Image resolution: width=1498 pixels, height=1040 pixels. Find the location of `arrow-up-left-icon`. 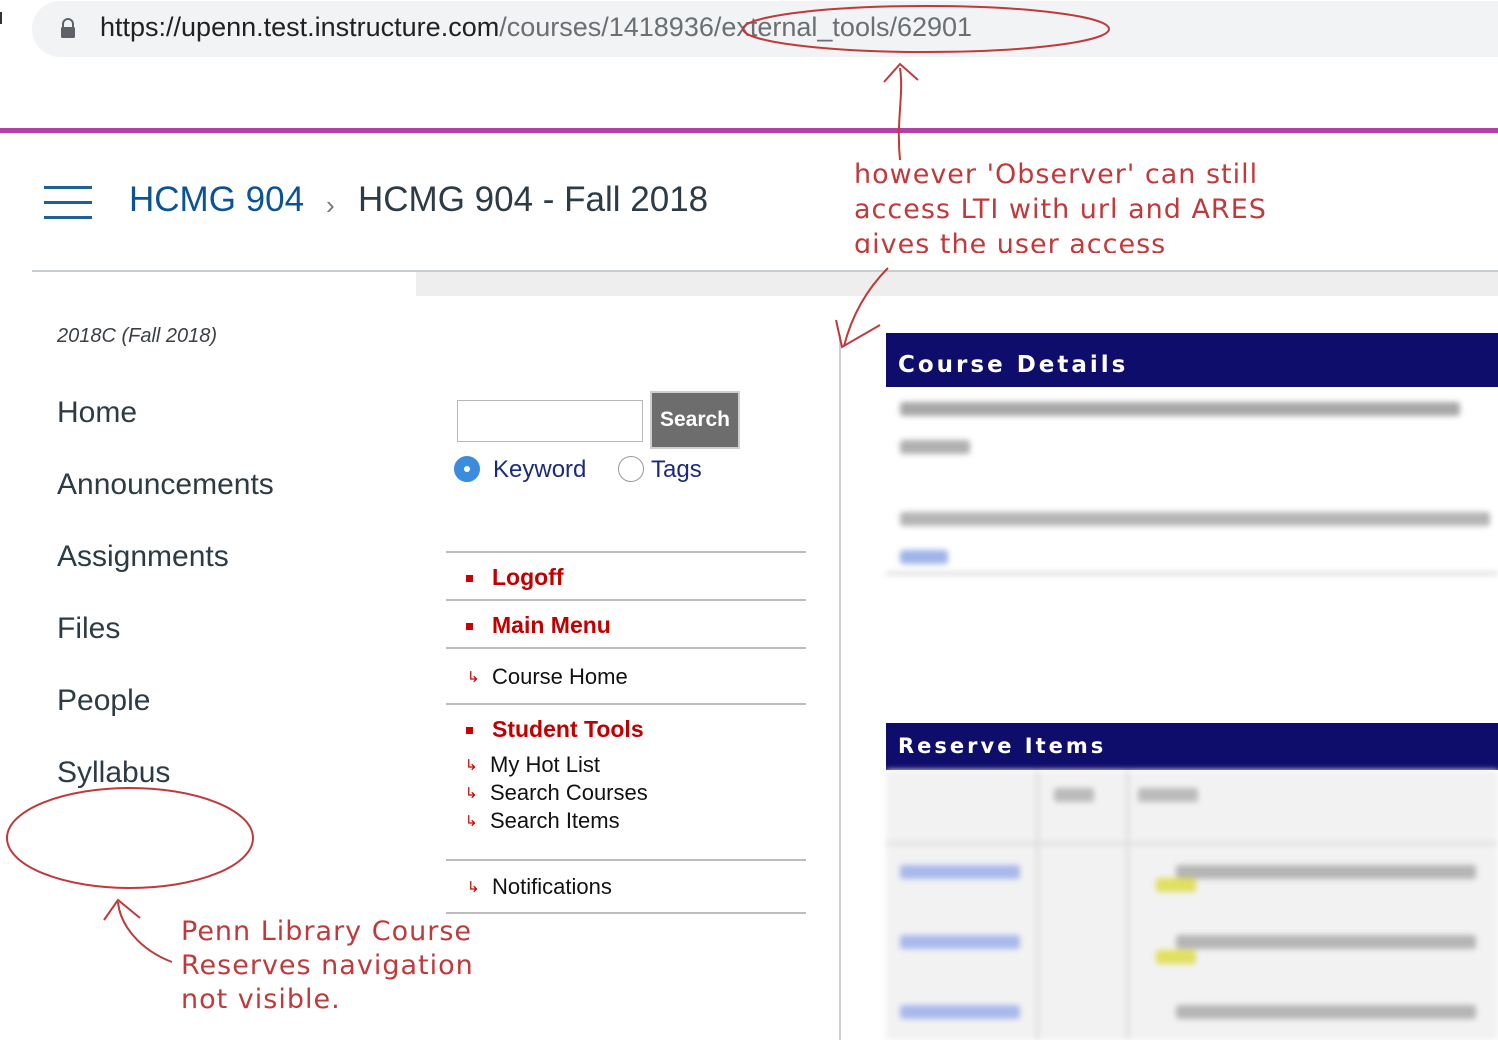

arrow-up-left-icon is located at coordinates (145, 932).